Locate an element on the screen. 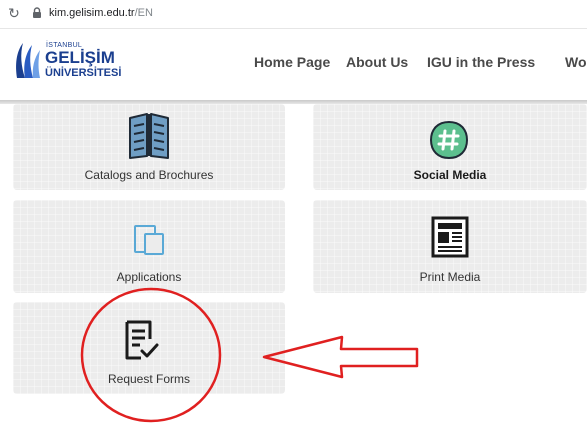 This screenshot has height=424, width=587. card-catalogs-and-brochures: Catalogs and Brochures is located at coordinates (149, 147).